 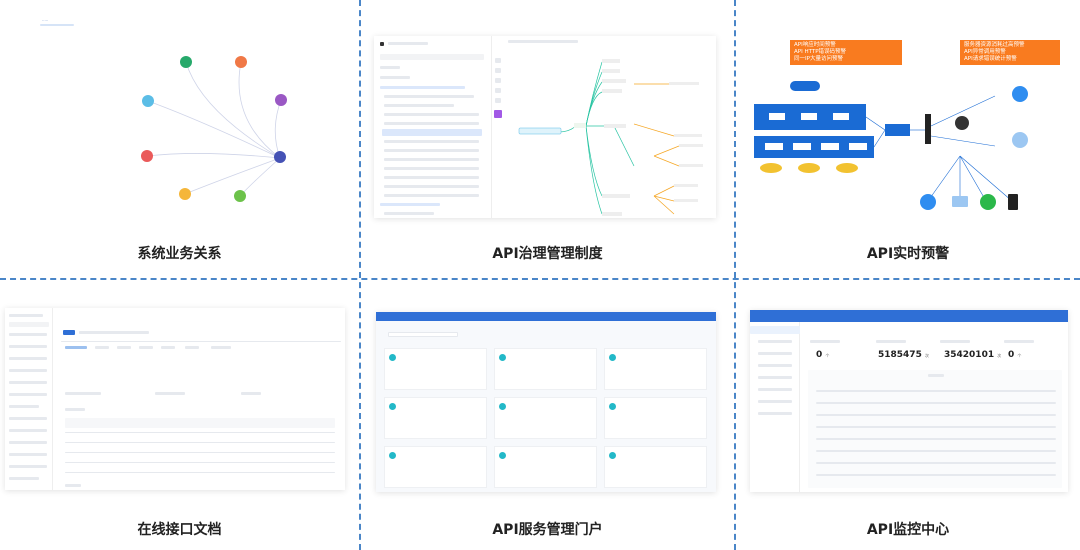 I want to click on home-icon, so click(x=382, y=44).